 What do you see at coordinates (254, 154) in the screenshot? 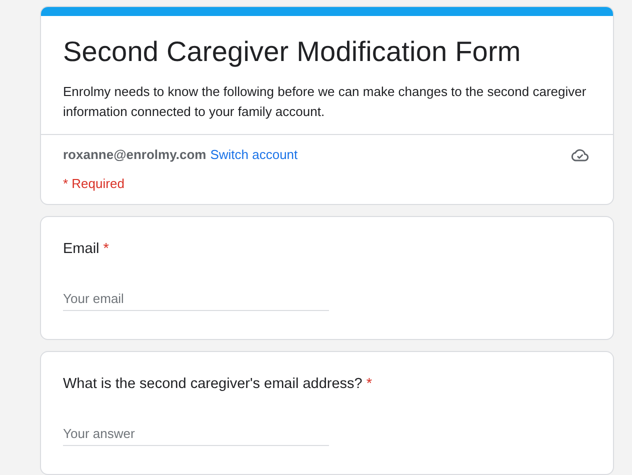
I see `switch-account-link: Switch account` at bounding box center [254, 154].